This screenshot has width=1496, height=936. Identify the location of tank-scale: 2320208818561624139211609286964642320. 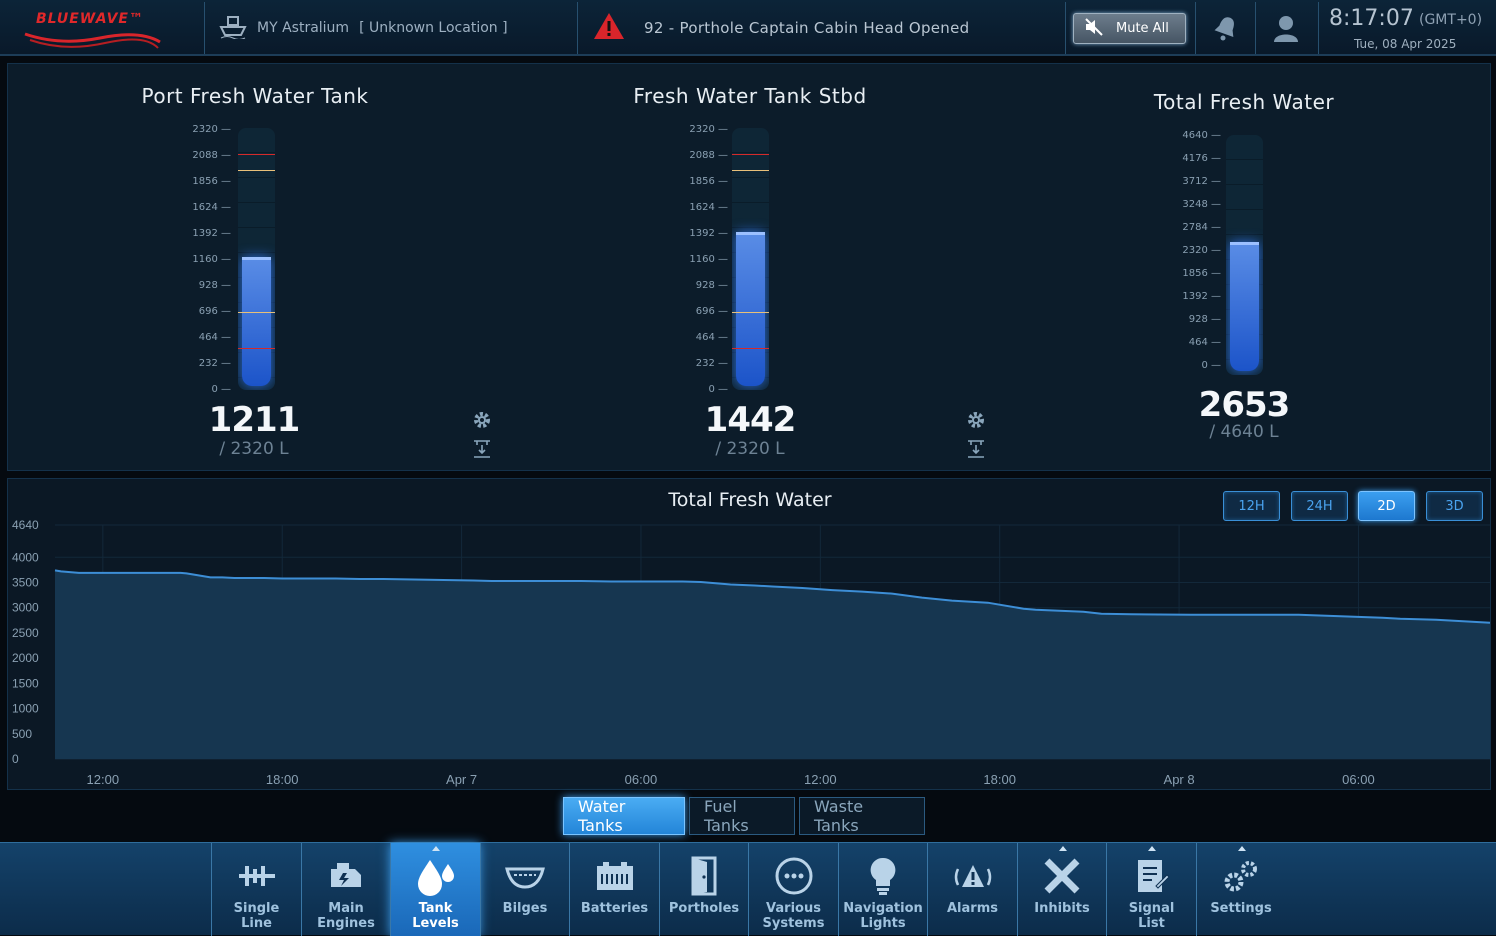
(211, 260).